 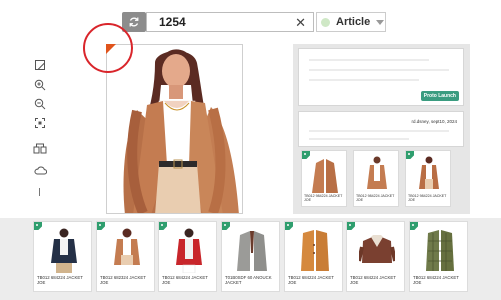 I want to click on compare-icon, so click(x=40, y=148).